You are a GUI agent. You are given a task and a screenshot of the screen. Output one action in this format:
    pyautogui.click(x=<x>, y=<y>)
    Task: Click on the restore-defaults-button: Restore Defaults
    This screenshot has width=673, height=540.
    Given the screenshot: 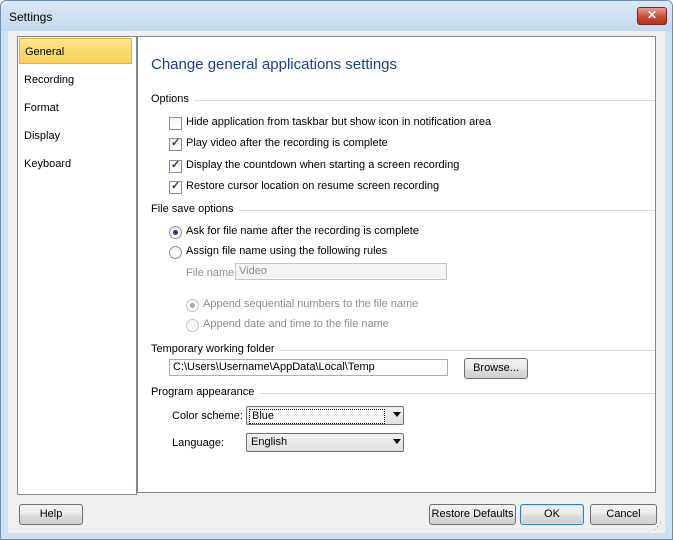 What is the action you would take?
    pyautogui.click(x=472, y=514)
    